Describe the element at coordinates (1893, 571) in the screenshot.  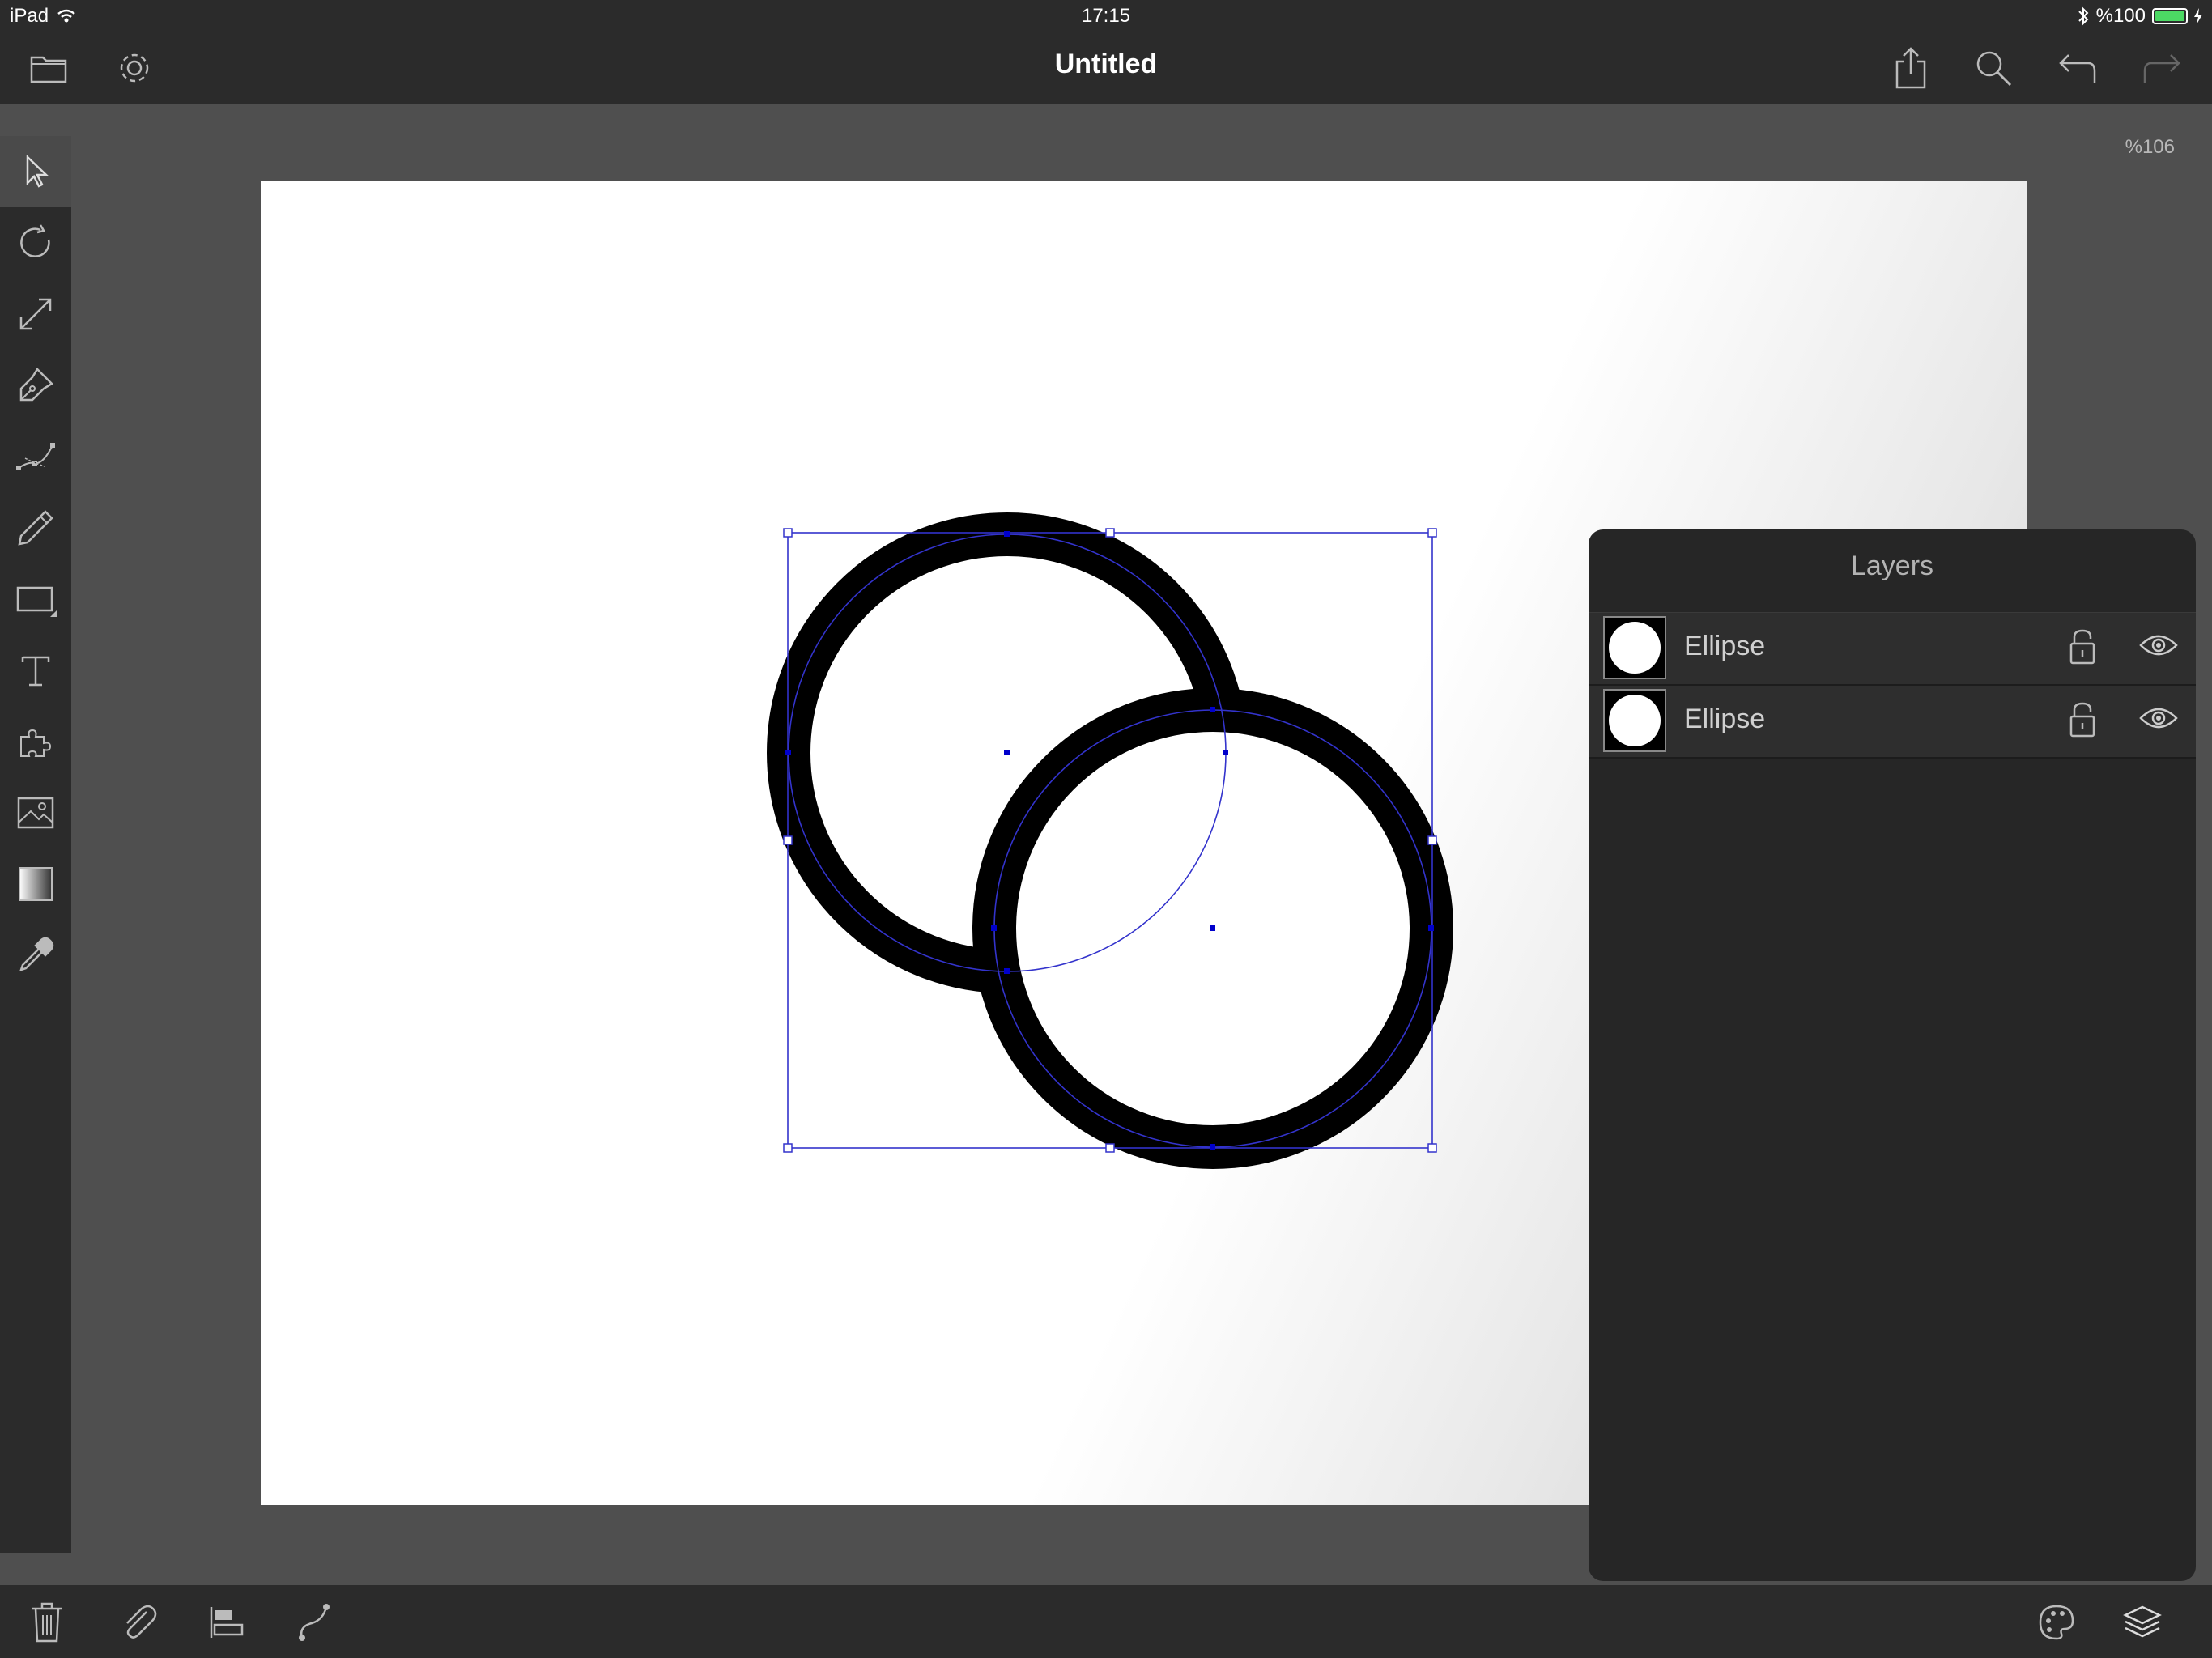
I see `layers-title: Layers` at that location.